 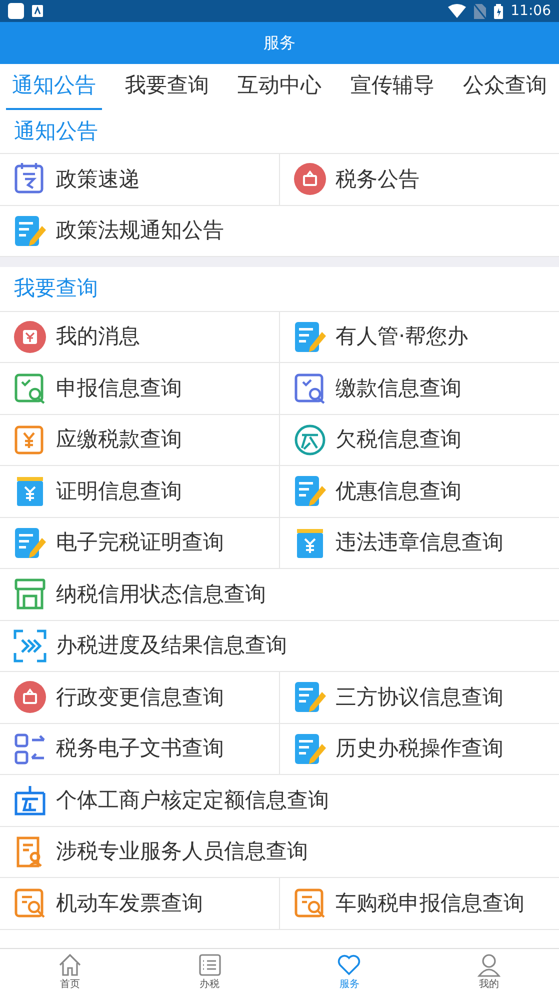 I want to click on service-item: 欠税信息查询, so click(x=419, y=440).